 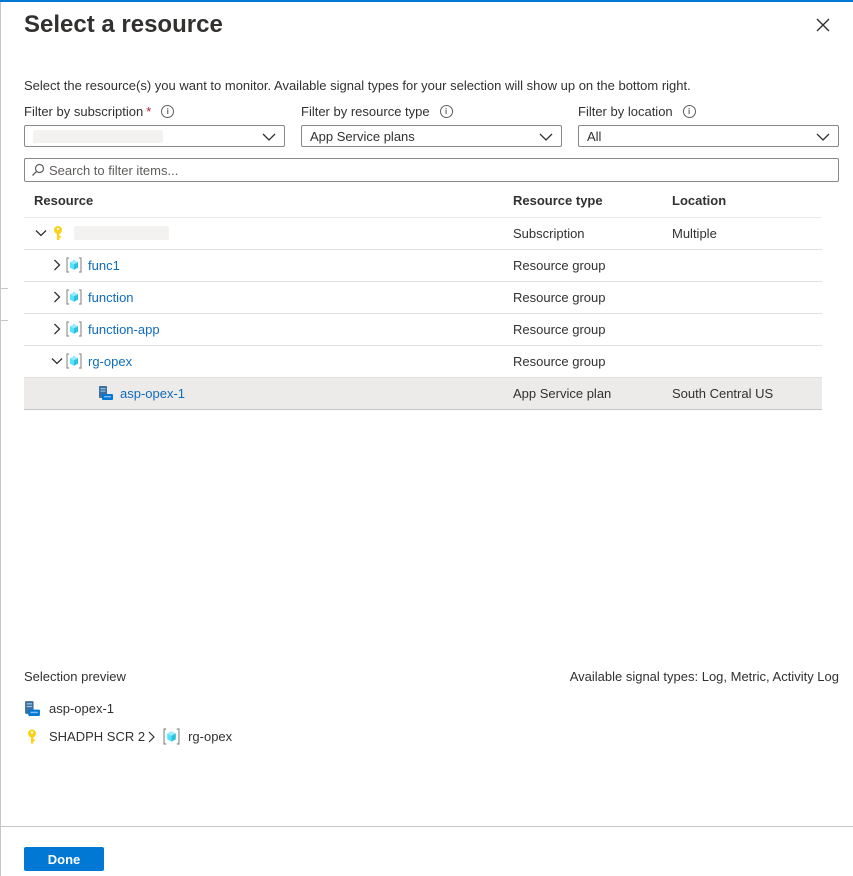 I want to click on search-box, so click(x=431, y=170).